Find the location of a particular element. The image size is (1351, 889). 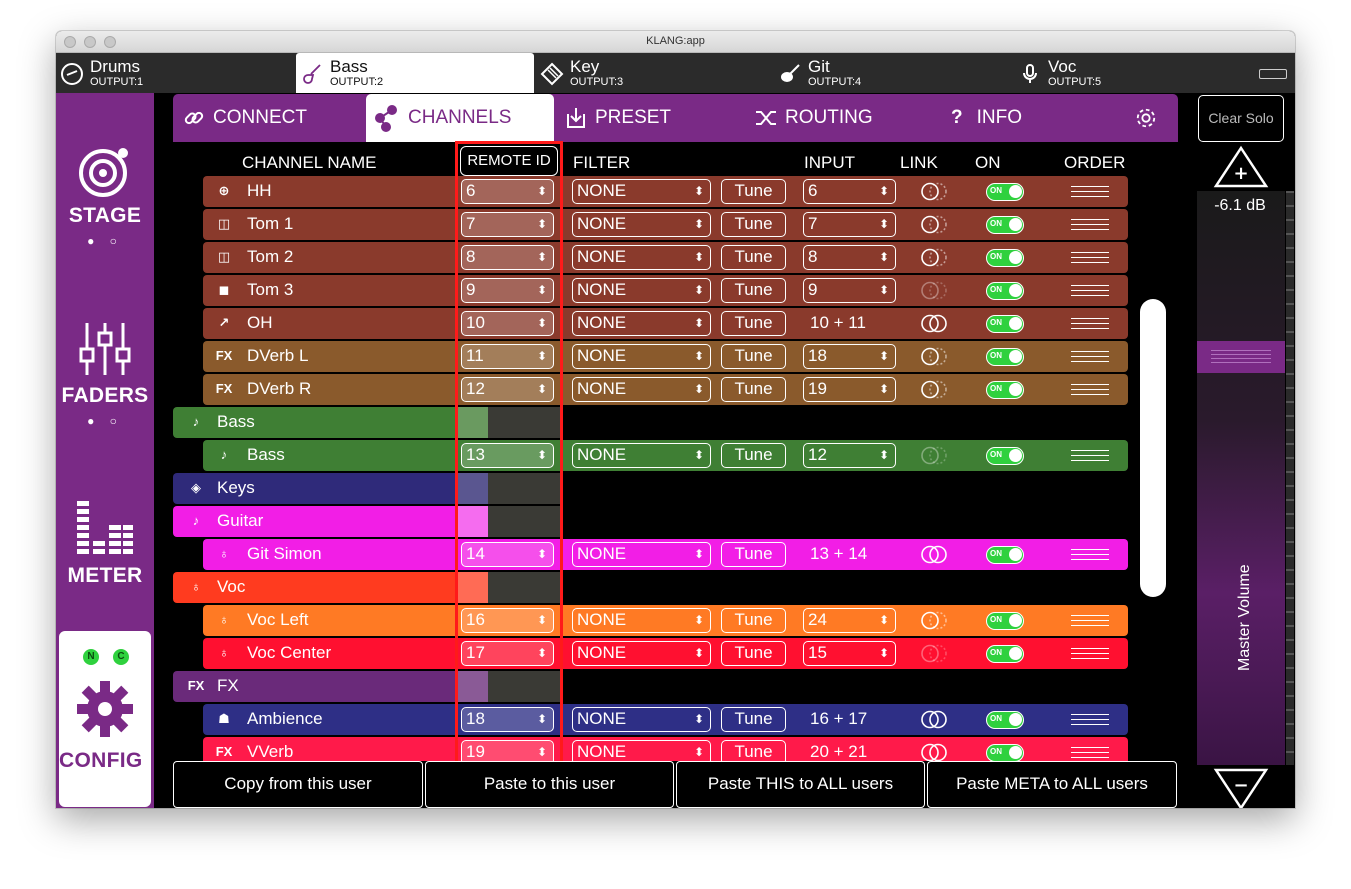

channel-row: ☗ Ambience 18 ⬍ NONE ⬍ Tune 16 + 17 ON is located at coordinates (665, 719).